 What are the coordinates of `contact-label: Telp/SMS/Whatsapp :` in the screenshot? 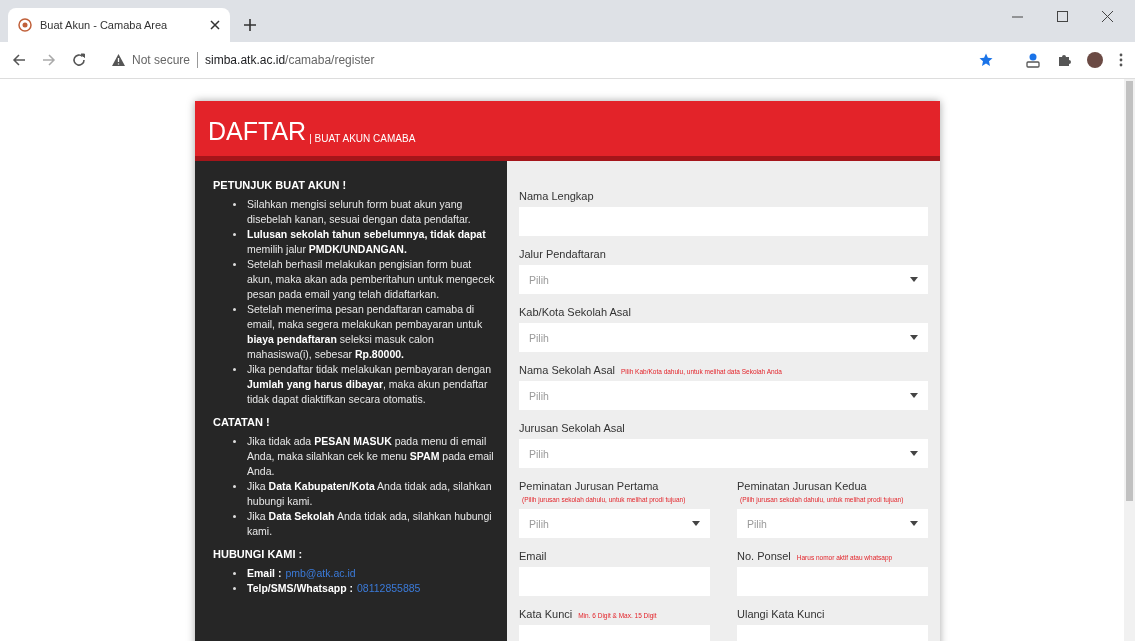 It's located at (300, 588).